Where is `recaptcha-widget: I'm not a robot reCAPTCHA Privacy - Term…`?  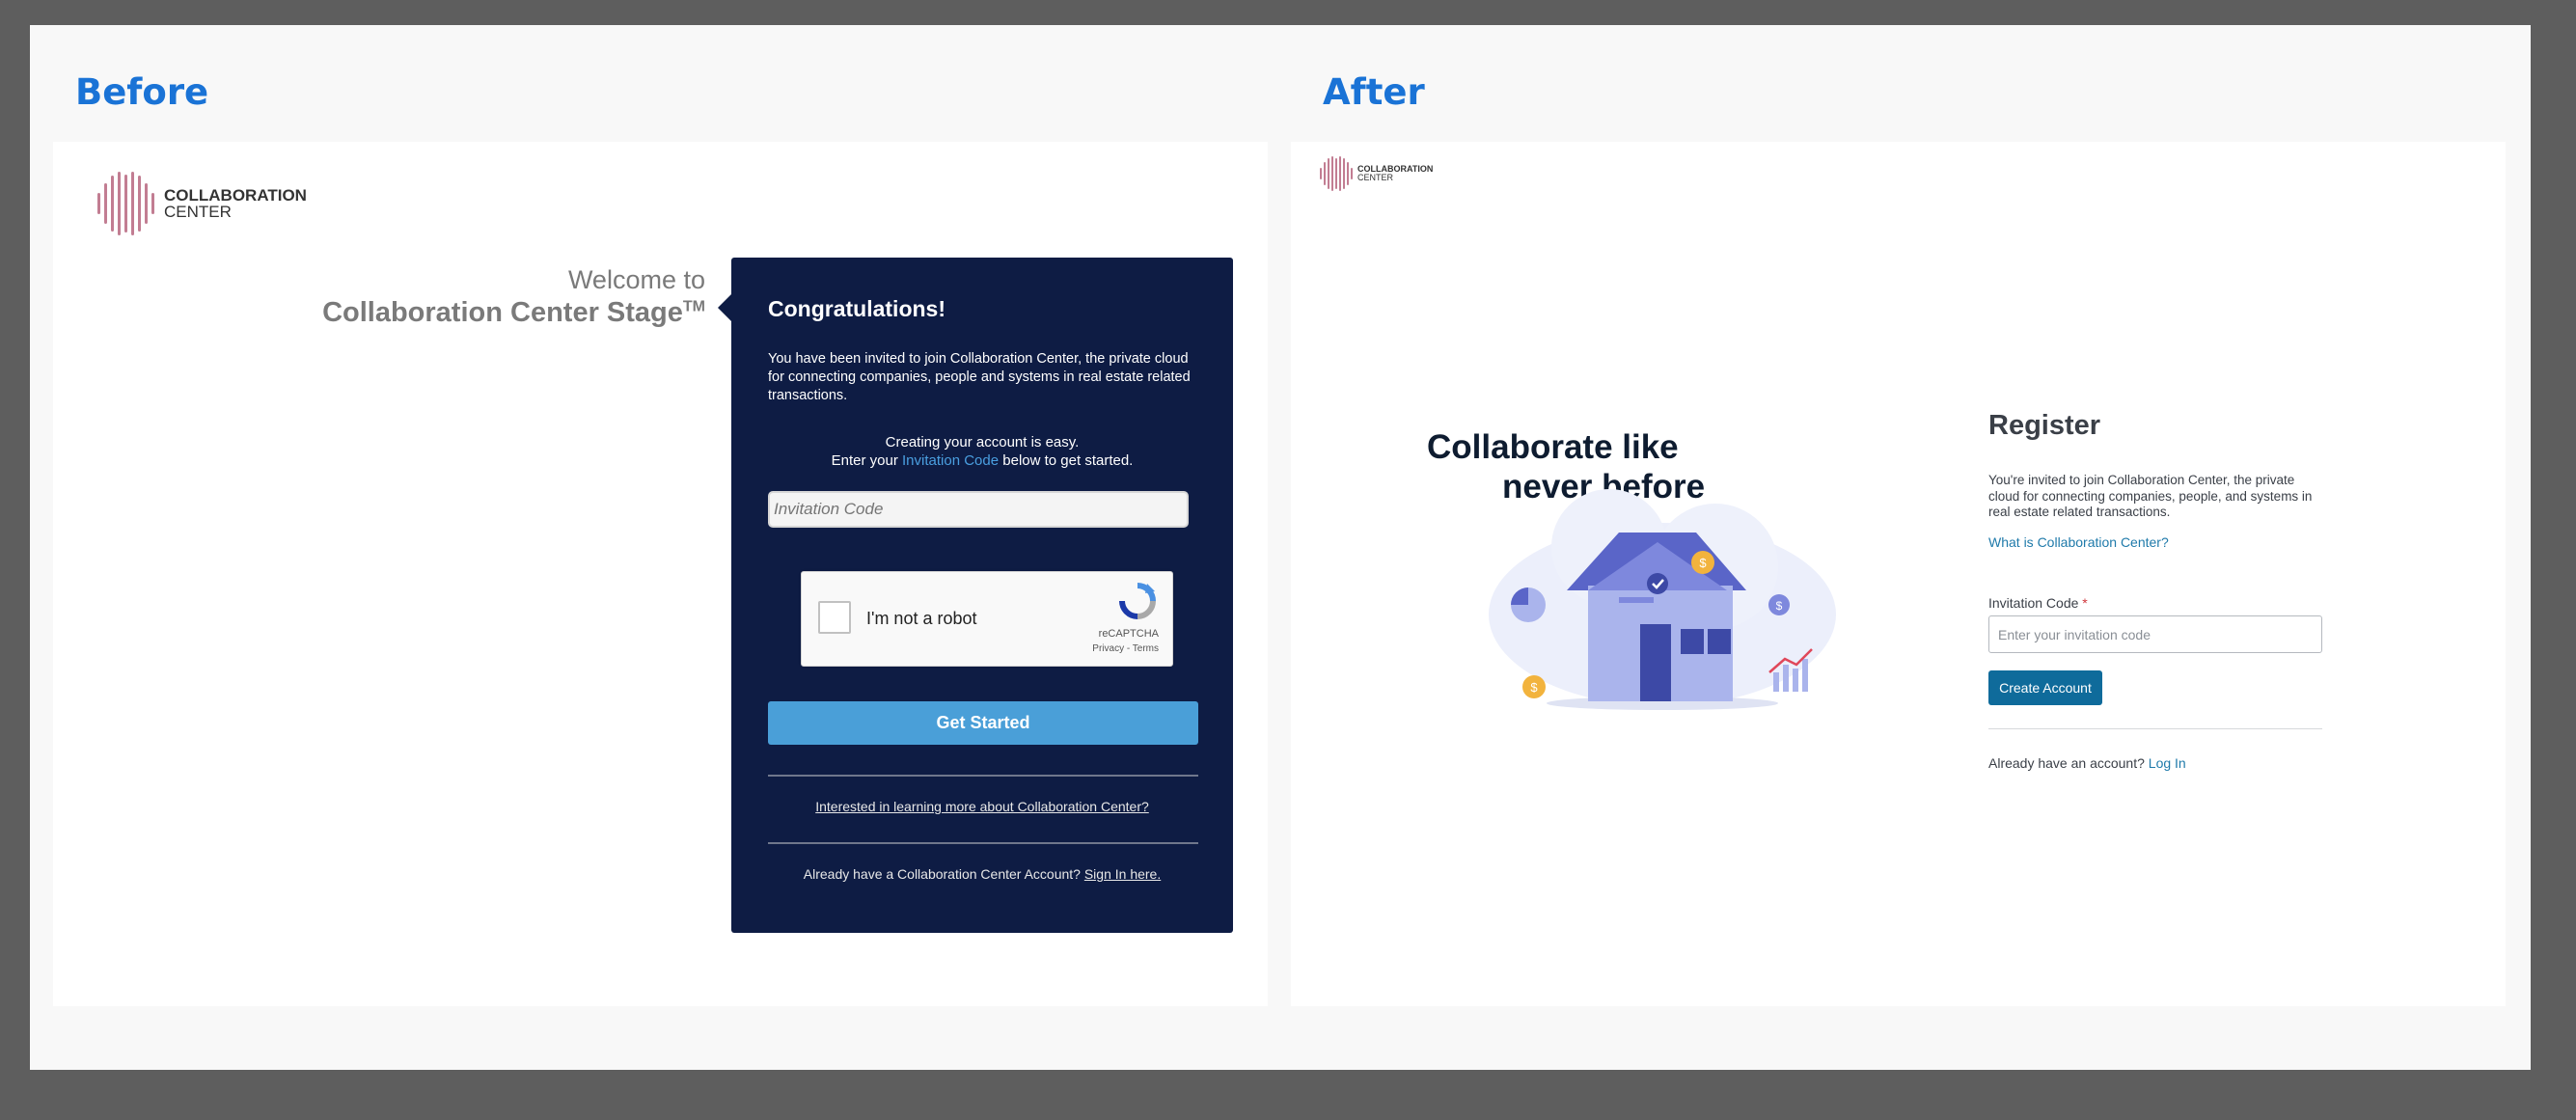 recaptcha-widget: I'm not a robot reCAPTCHA Privacy - Term… is located at coordinates (987, 619).